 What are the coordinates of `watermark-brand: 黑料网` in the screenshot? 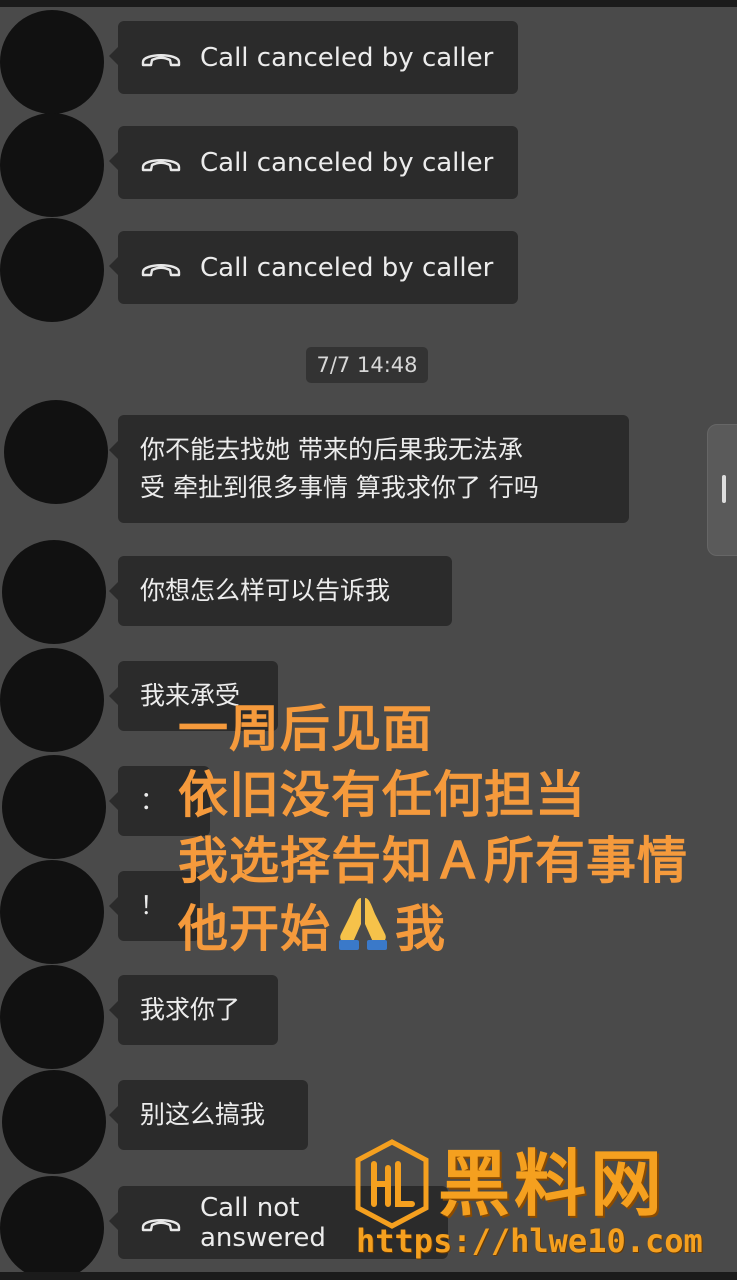 It's located at (552, 1184).